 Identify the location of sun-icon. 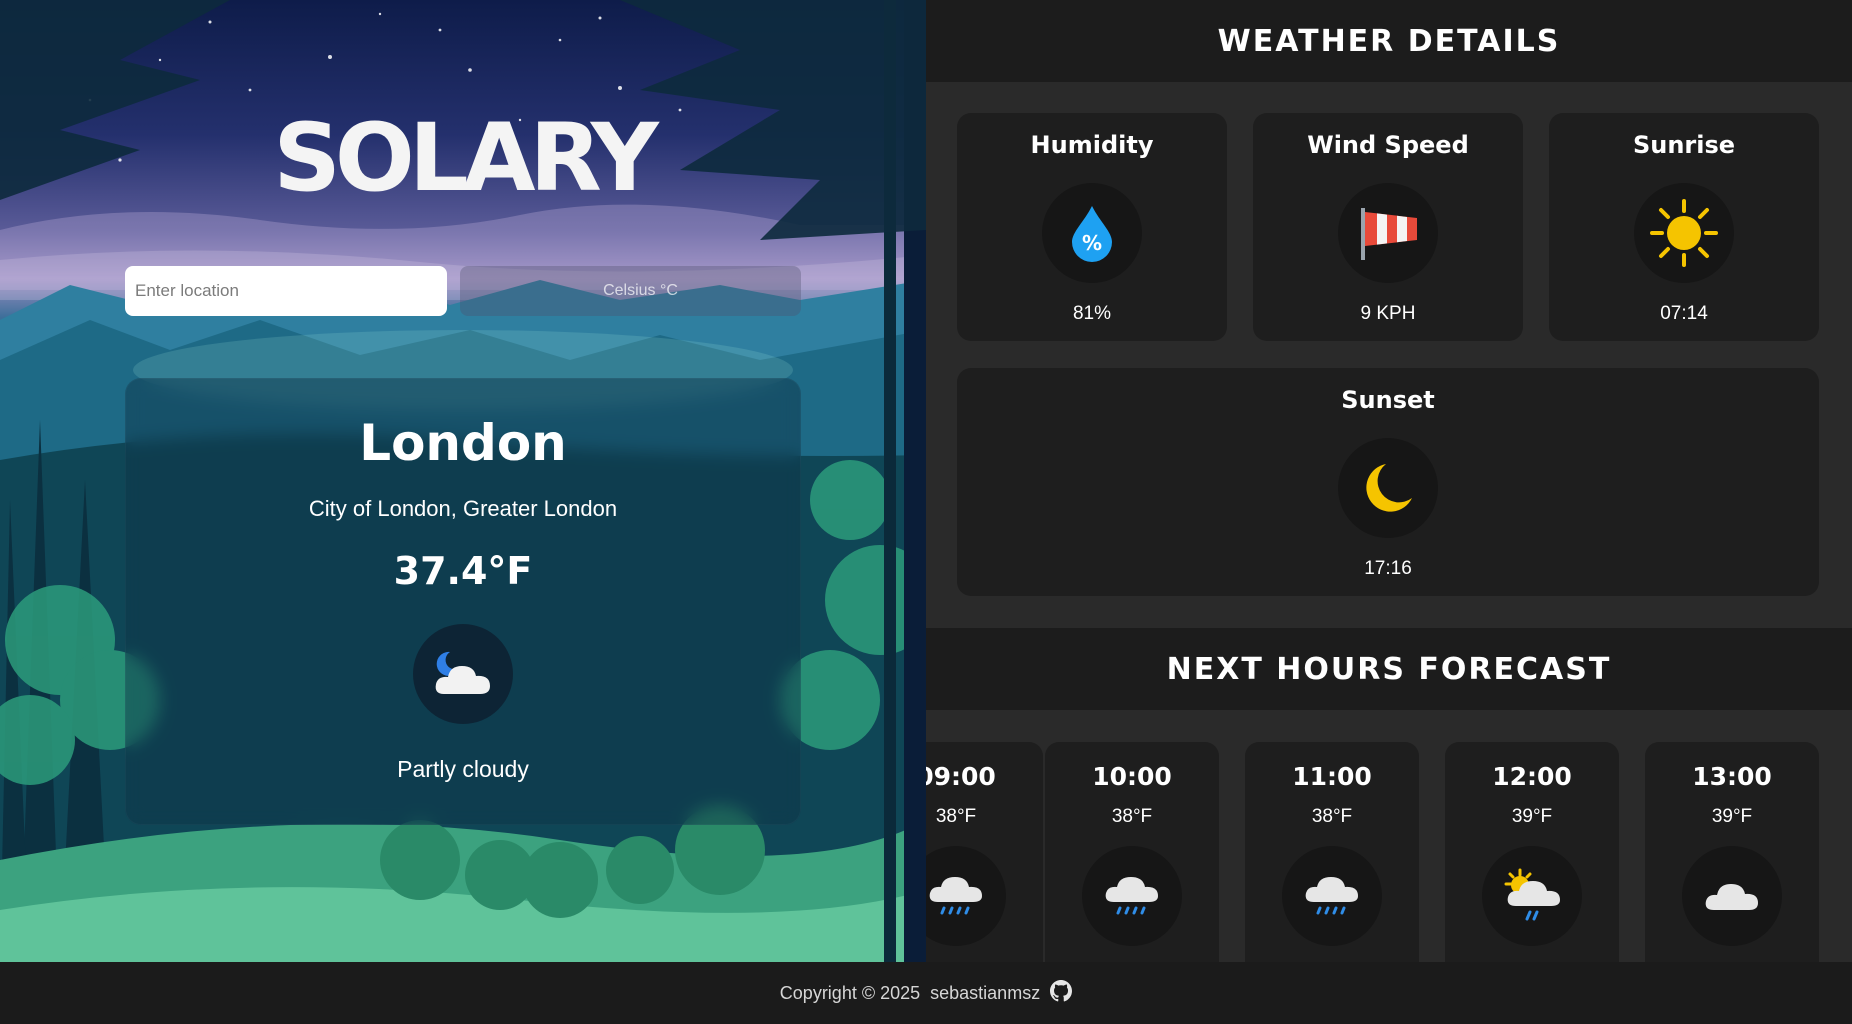
(1684, 233).